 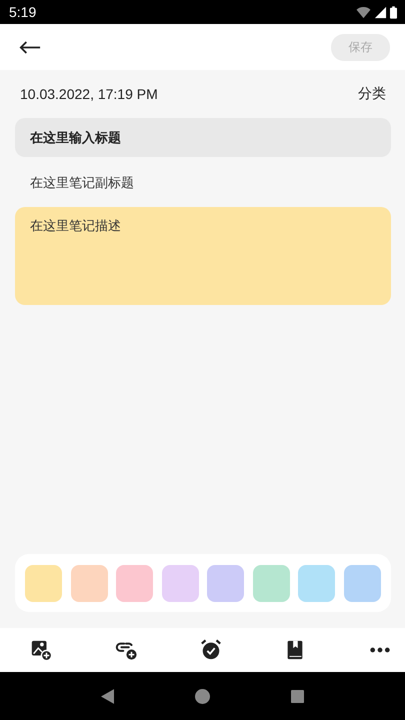 What do you see at coordinates (89, 94) in the screenshot?
I see `date-text: 10.03.2022, 17:19 PM` at bounding box center [89, 94].